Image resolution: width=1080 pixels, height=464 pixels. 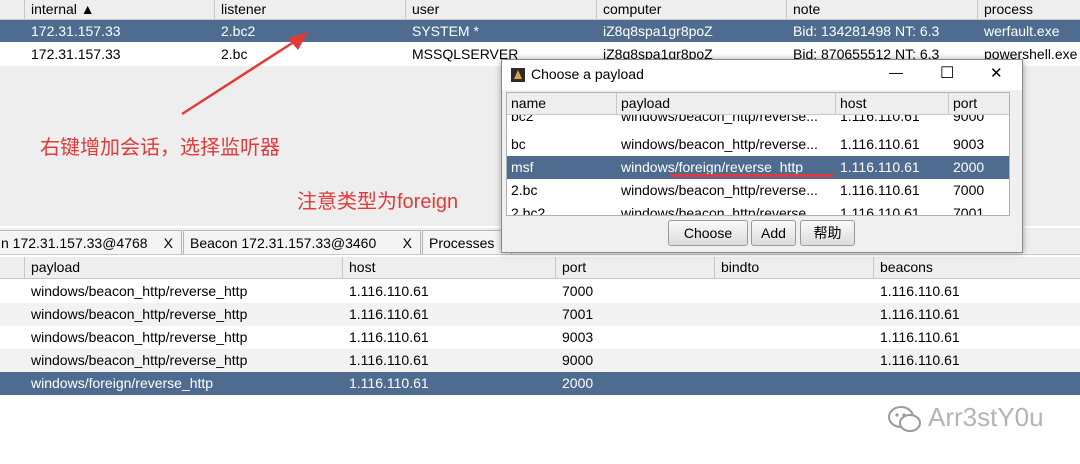 What do you see at coordinates (969, 190) in the screenshot?
I see `payload-port: 7000` at bounding box center [969, 190].